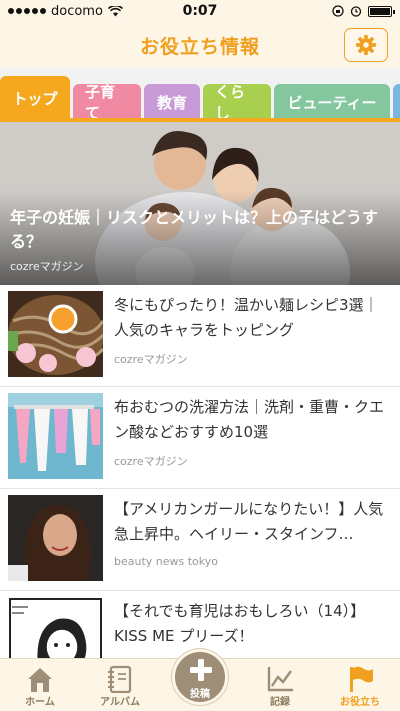  Describe the element at coordinates (55, 538) in the screenshot. I see `portrait-thumbnail` at that location.